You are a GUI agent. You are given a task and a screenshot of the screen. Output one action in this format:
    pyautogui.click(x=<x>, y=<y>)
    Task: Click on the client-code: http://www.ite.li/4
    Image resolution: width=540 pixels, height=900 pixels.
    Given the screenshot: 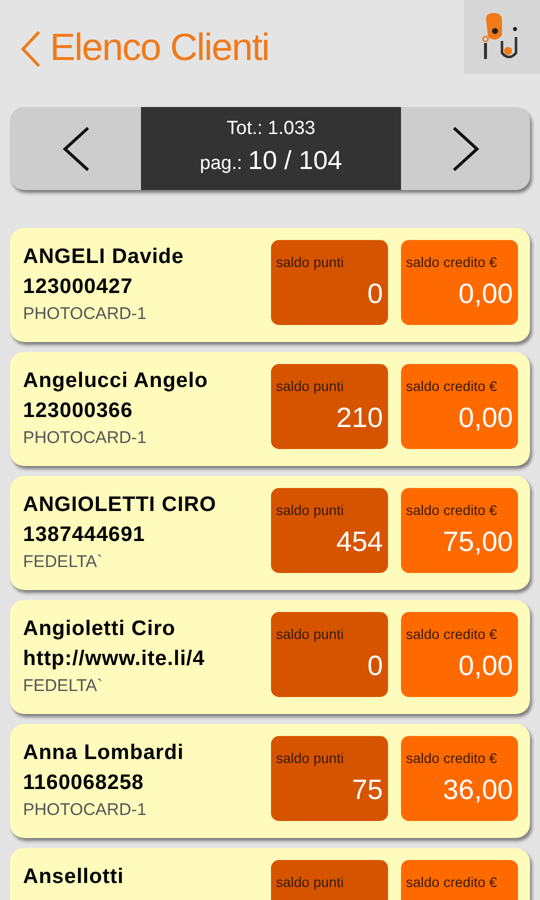 What is the action you would take?
    pyautogui.click(x=114, y=659)
    